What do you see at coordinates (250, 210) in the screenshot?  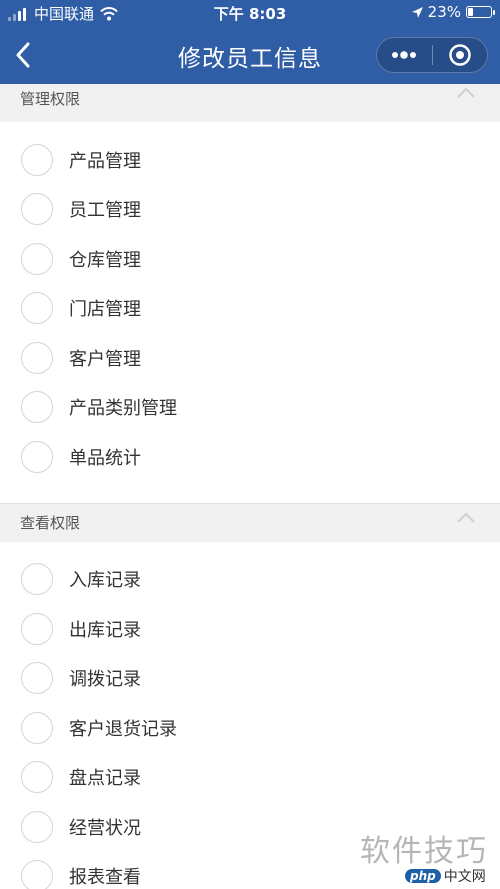 I see `list-item: 员工管理` at bounding box center [250, 210].